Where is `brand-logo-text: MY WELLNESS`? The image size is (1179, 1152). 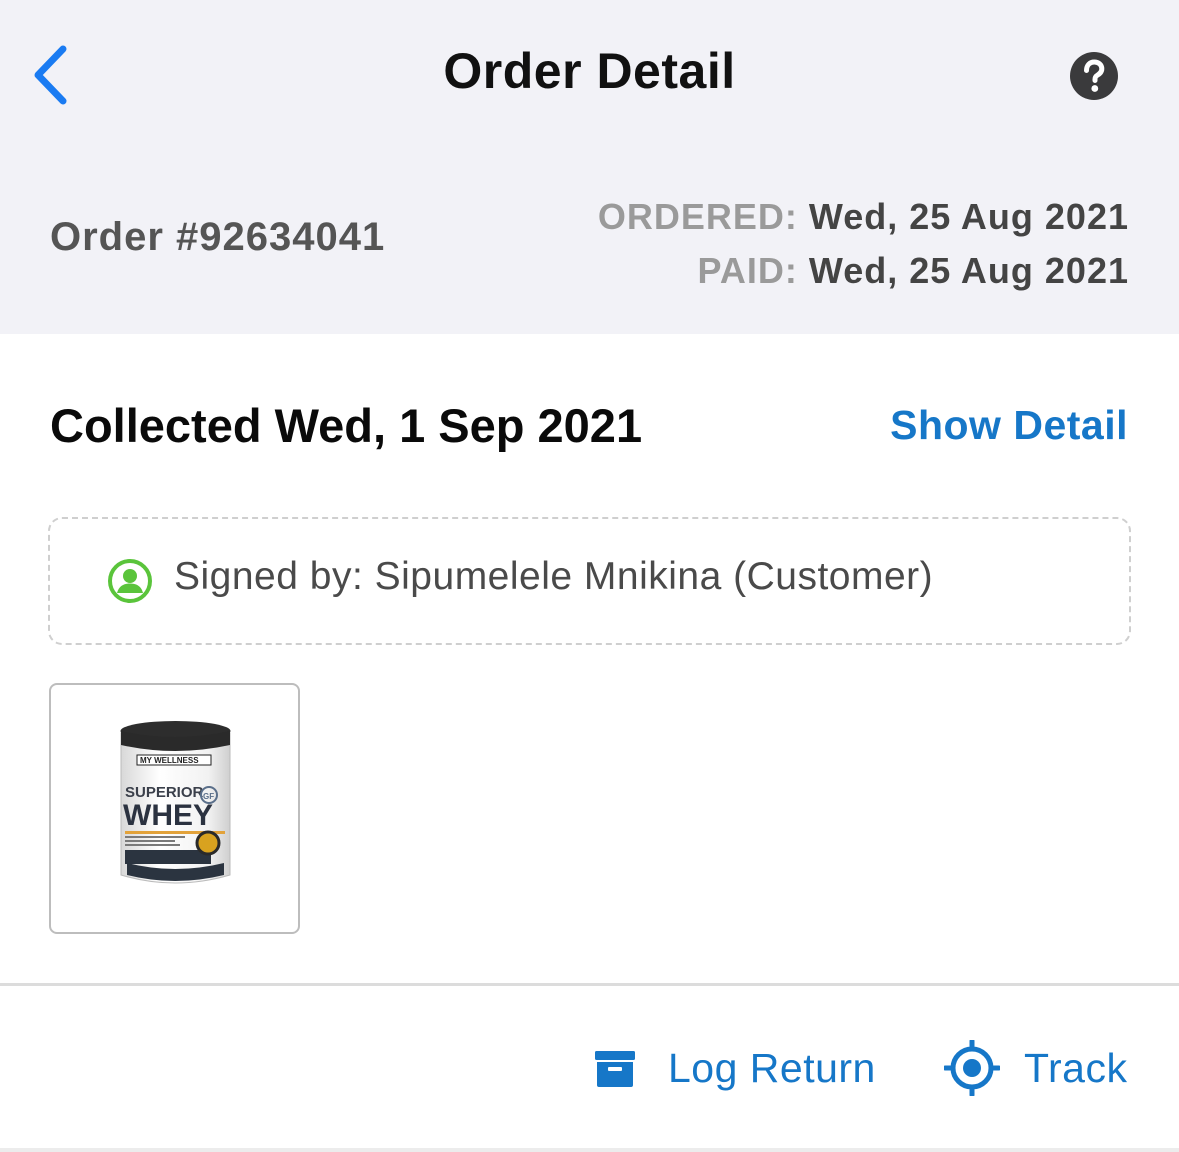 brand-logo-text: MY WELLNESS is located at coordinates (169, 760).